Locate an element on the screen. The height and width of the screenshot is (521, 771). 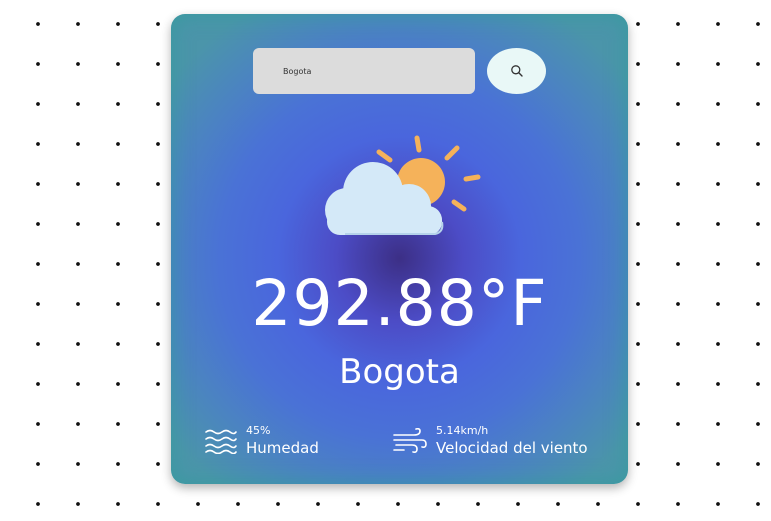
search-button is located at coordinates (516, 71).